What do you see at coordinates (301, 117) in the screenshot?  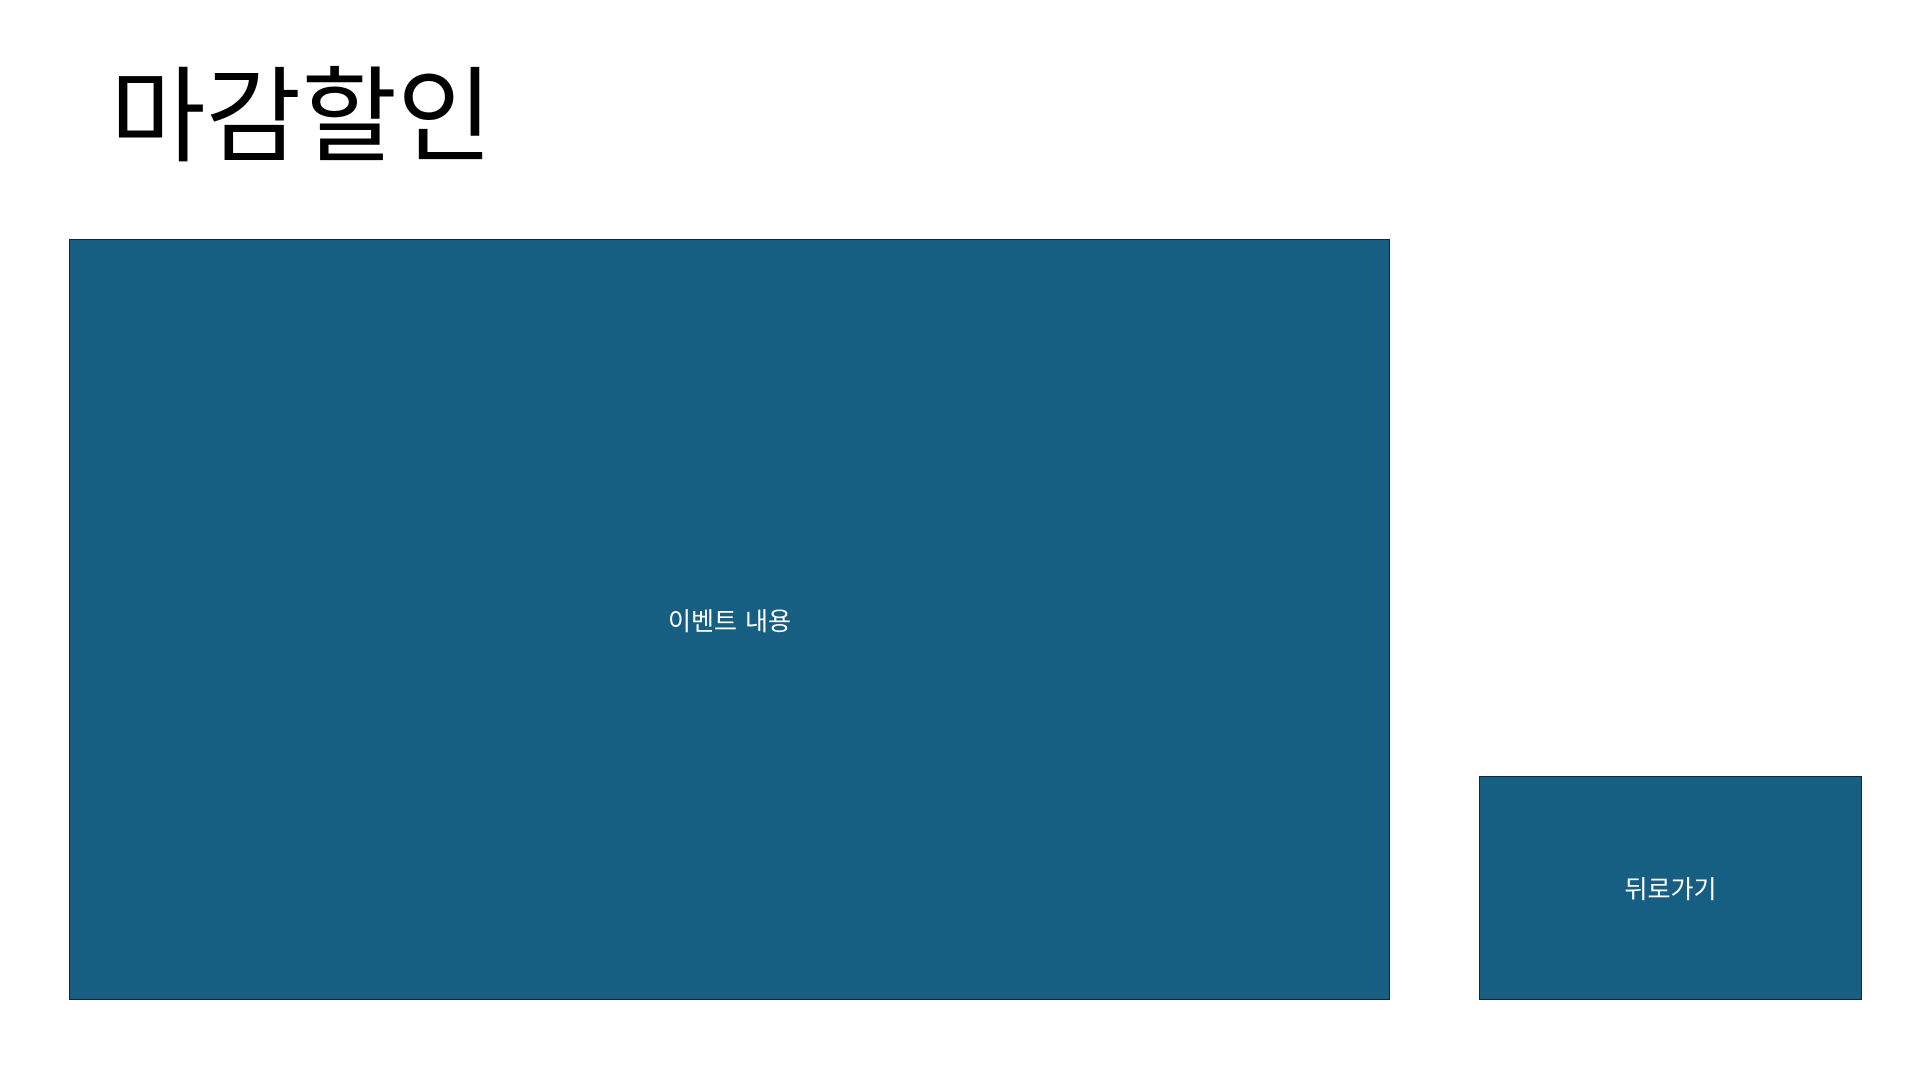 I see `page-title: 마감할인` at bounding box center [301, 117].